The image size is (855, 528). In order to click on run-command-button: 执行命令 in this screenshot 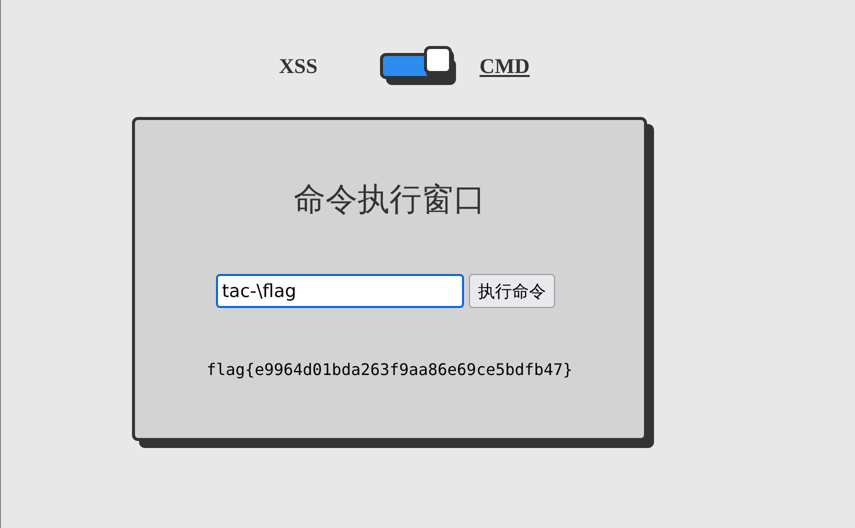, I will do `click(512, 291)`.